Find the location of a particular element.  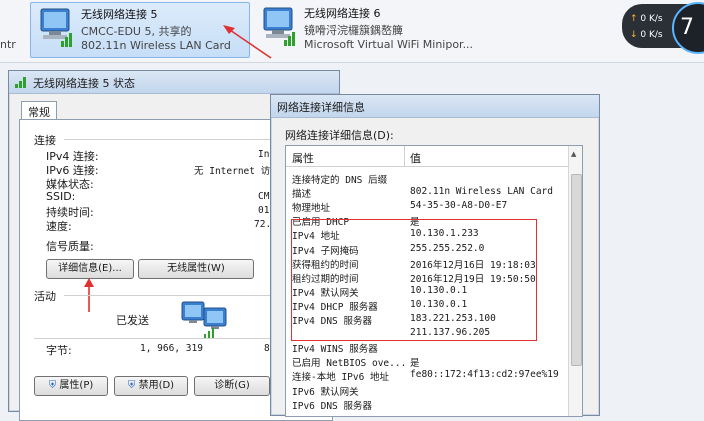

row-property: 连接特定的 DNS 后缀 is located at coordinates (340, 180).